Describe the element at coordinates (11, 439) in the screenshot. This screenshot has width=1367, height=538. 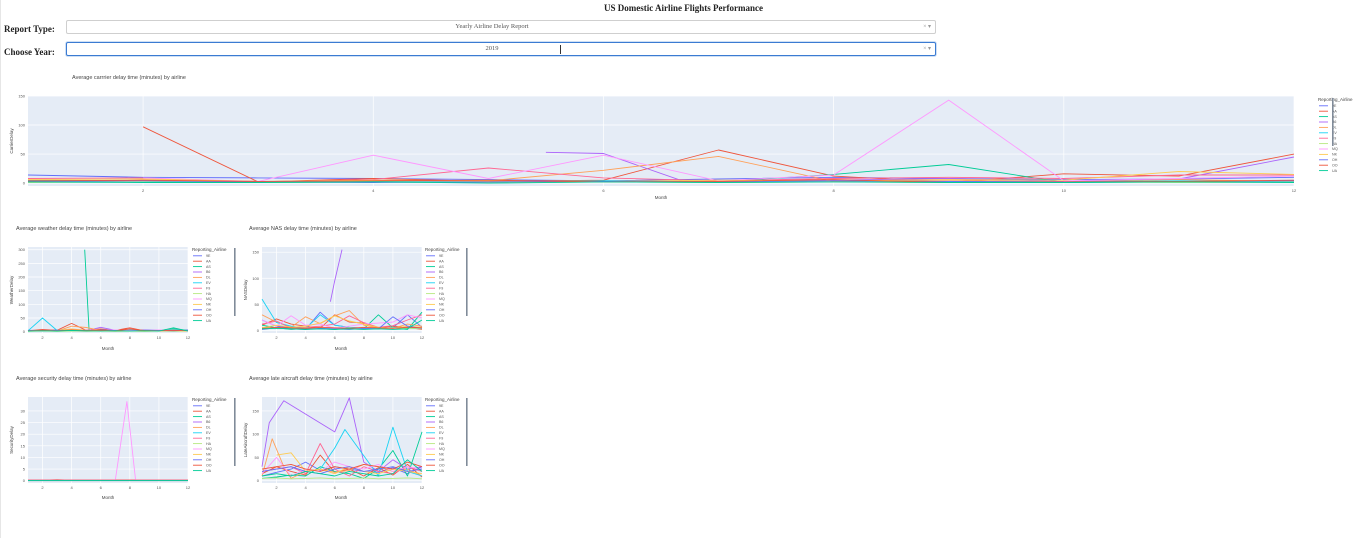
I see `y-axis-label: SecurityDelay` at that location.